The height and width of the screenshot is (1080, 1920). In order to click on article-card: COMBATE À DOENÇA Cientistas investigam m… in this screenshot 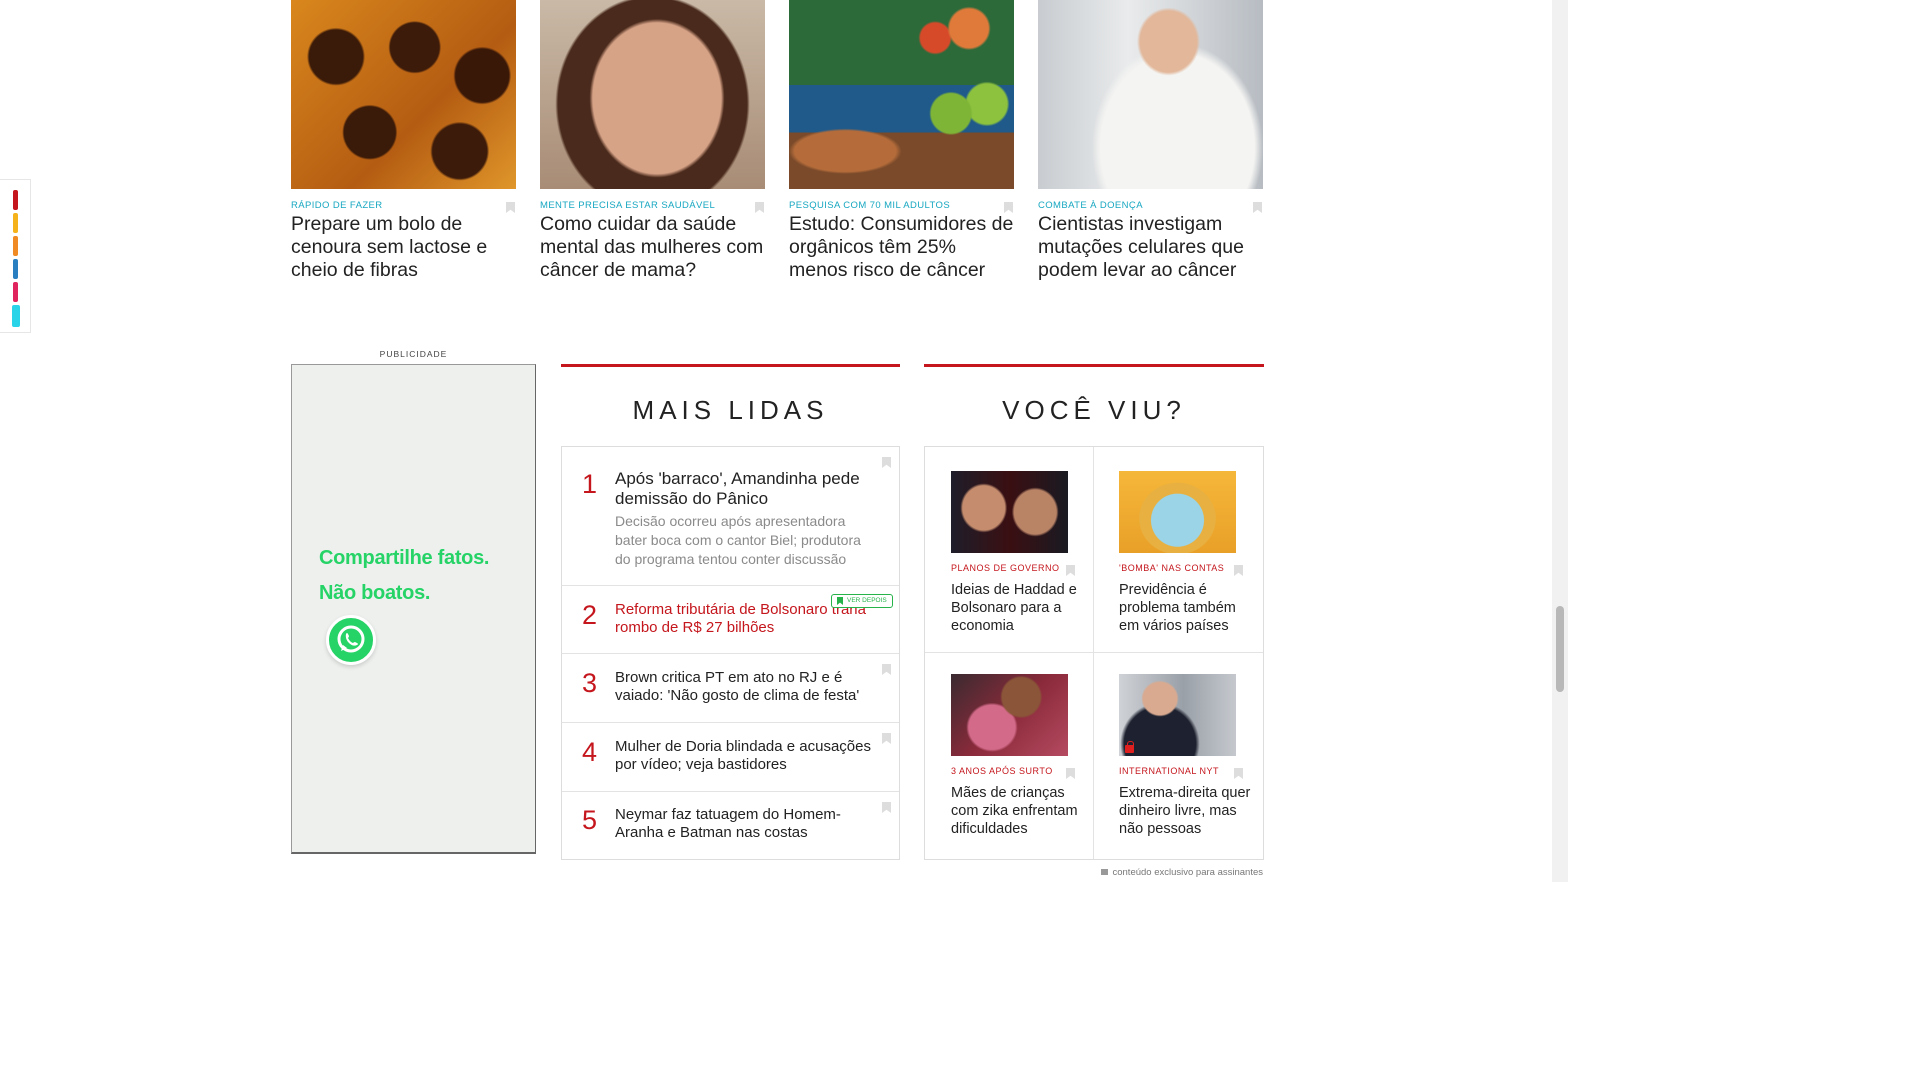, I will do `click(1150, 141)`.